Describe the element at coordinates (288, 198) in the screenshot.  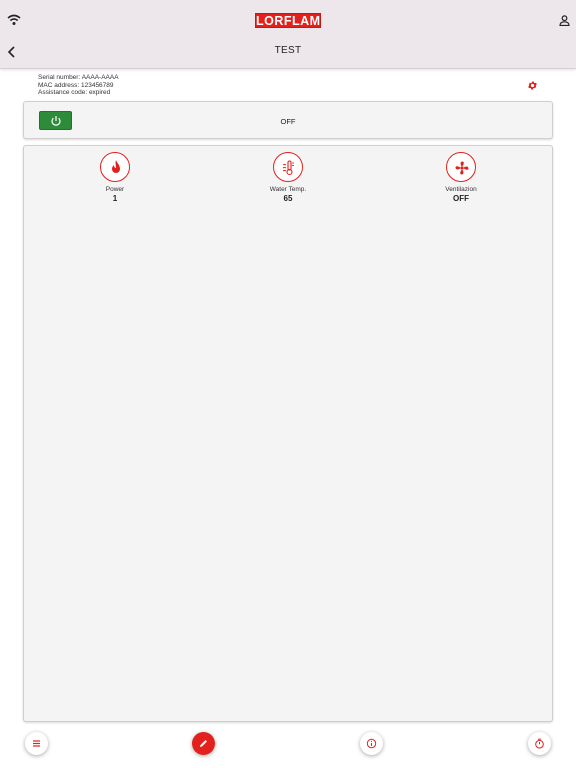
I see `stat-value: 65` at that location.